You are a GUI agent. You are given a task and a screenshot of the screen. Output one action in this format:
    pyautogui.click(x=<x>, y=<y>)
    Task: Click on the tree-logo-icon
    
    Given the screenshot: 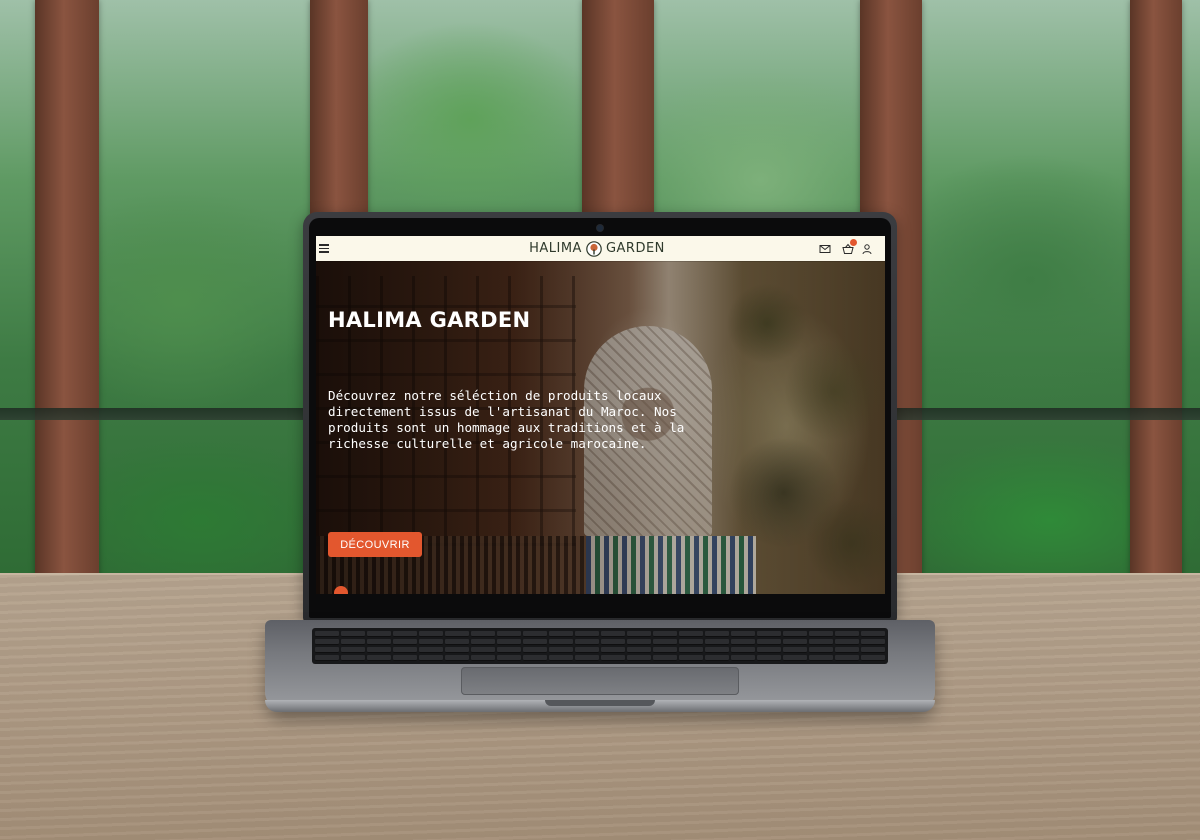 What is the action you would take?
    pyautogui.click(x=594, y=248)
    